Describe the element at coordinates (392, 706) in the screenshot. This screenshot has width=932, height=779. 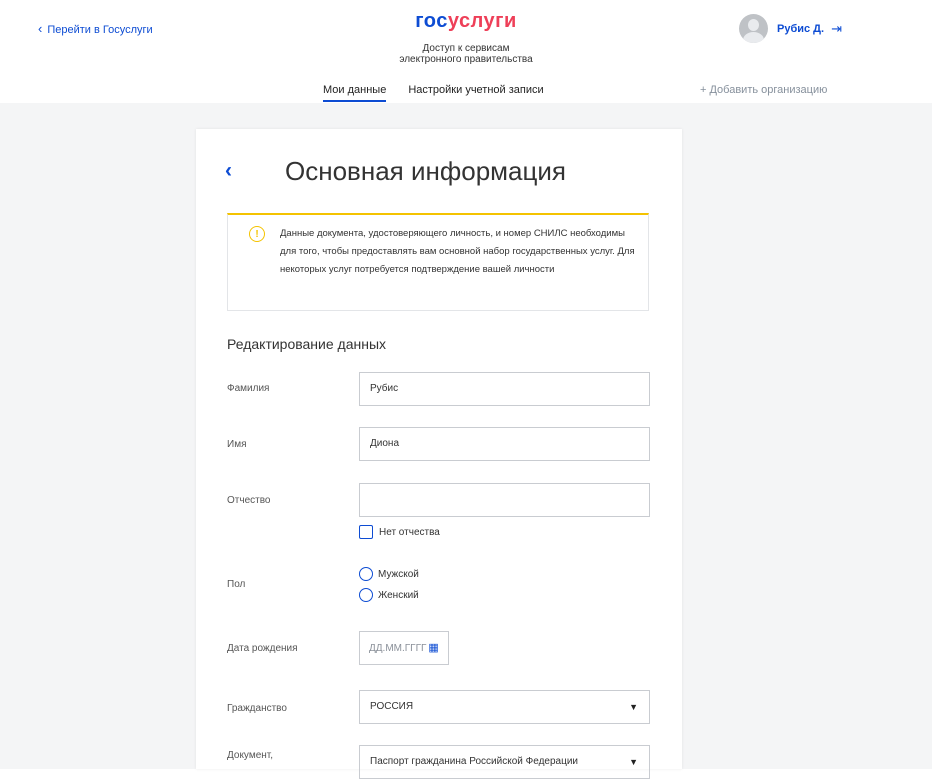
I see `citizenship-value: РОССИЯ` at that location.